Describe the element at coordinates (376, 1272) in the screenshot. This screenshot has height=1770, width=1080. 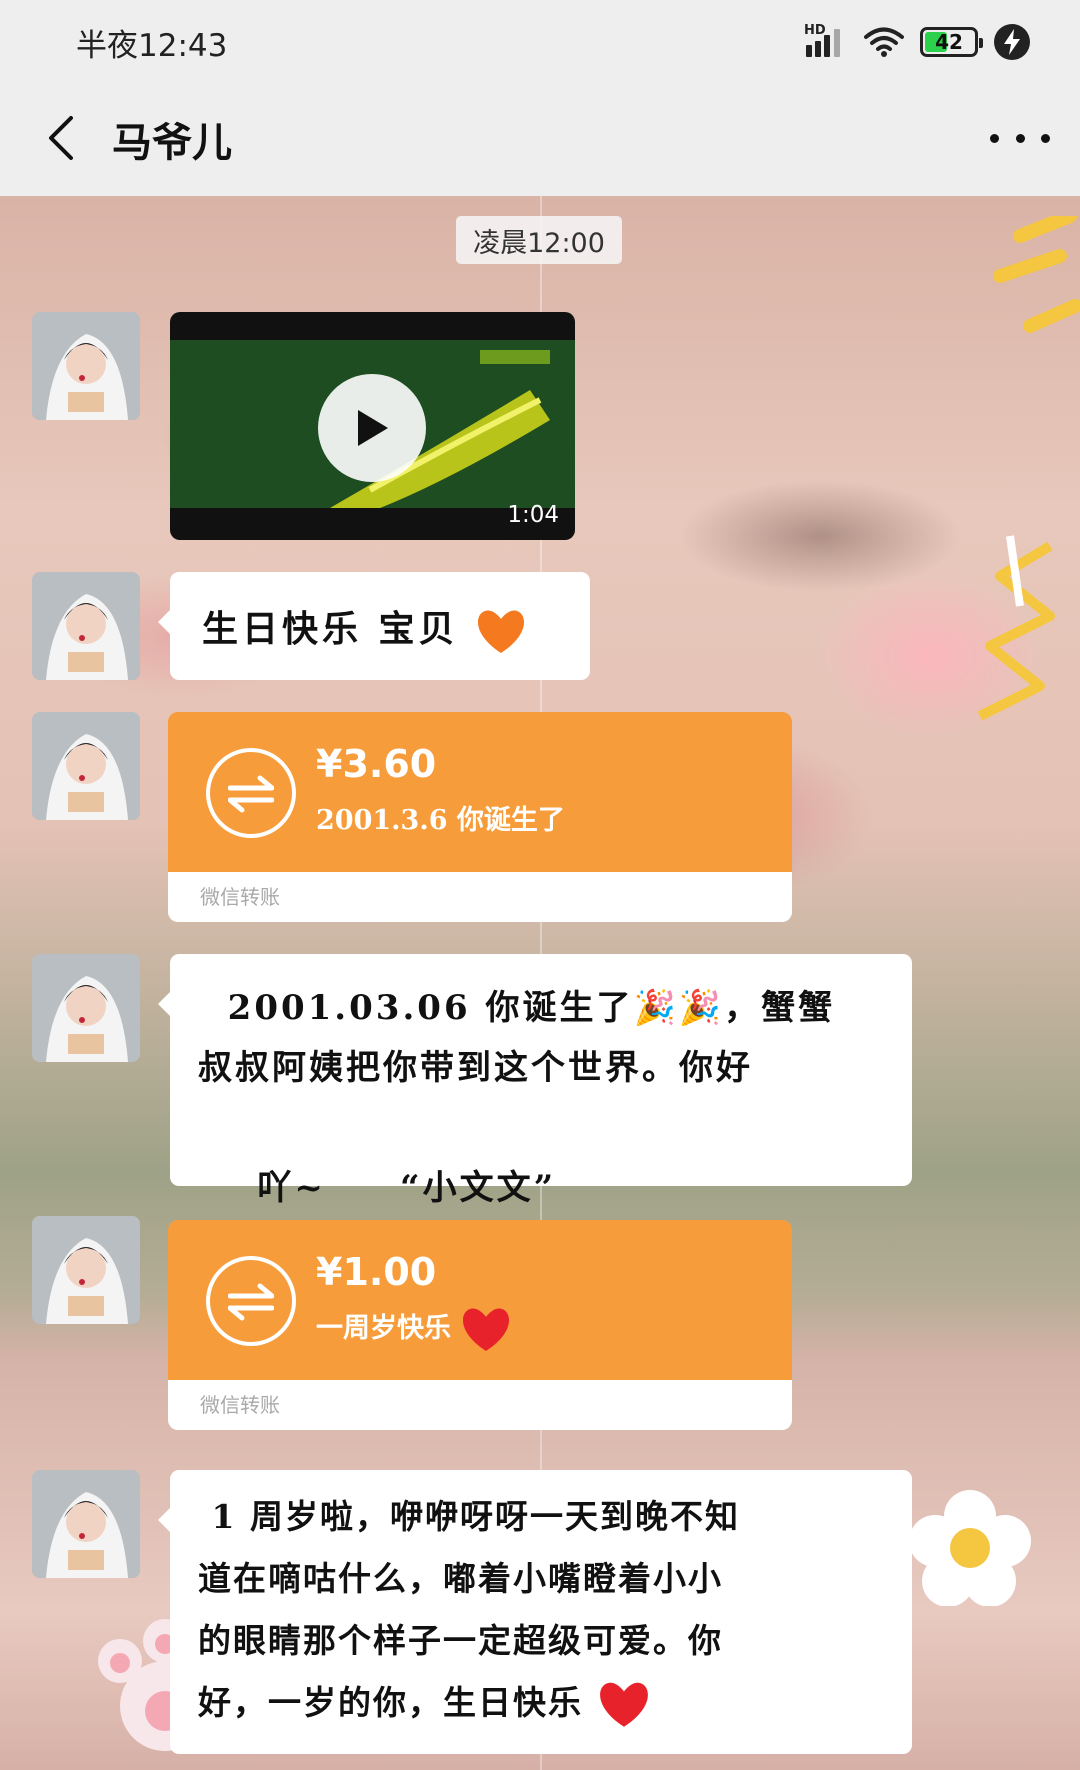
I see `transfer-amount: ¥1.00` at that location.